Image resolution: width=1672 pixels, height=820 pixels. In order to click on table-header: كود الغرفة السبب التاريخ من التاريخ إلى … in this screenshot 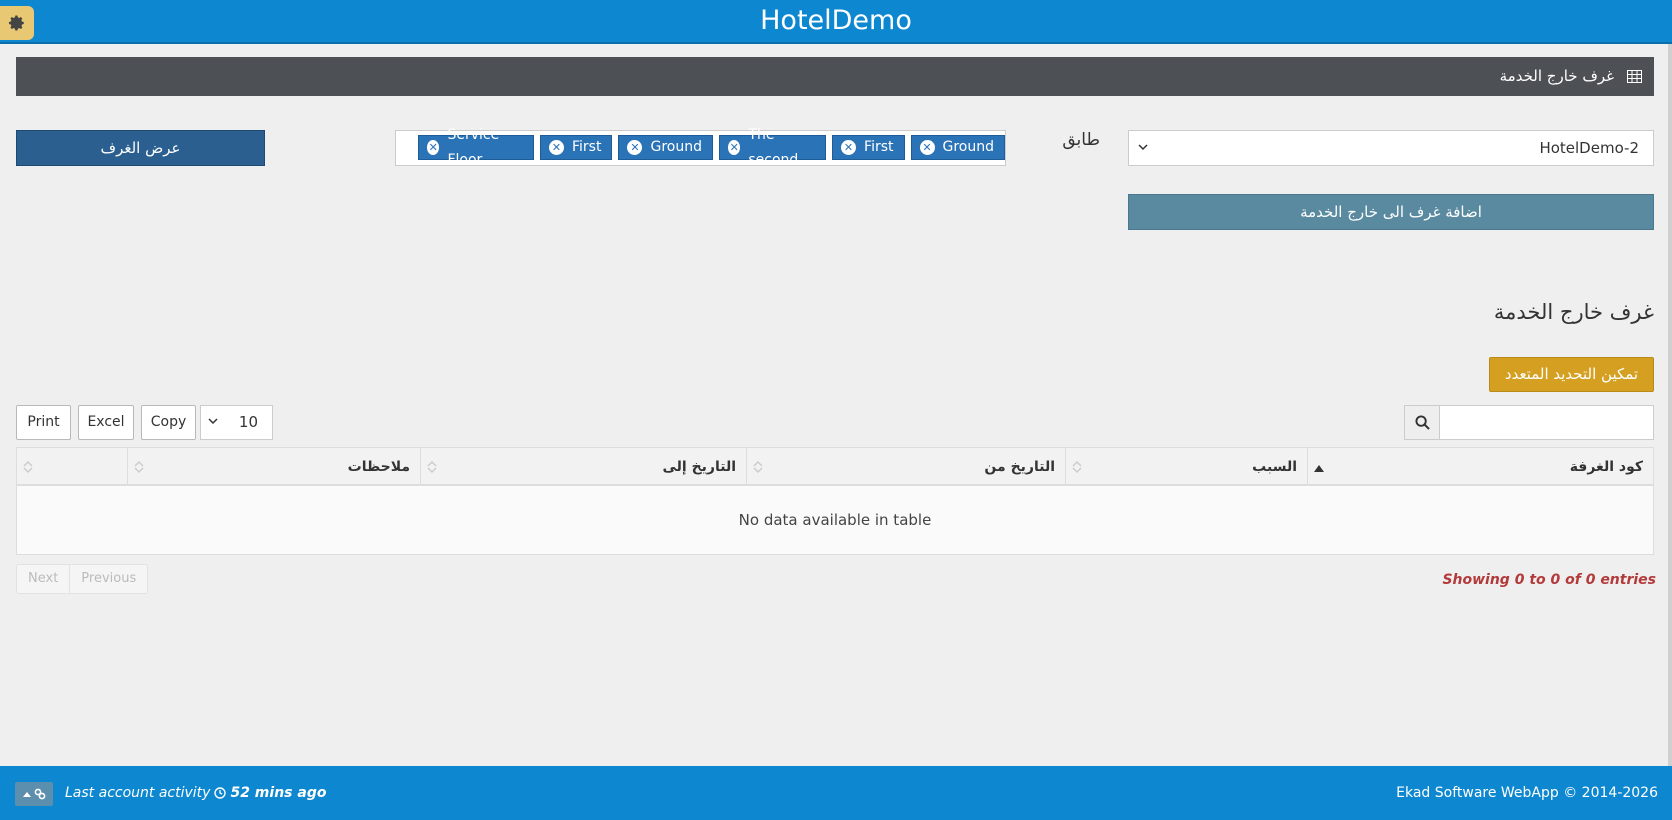, I will do `click(835, 467)`.